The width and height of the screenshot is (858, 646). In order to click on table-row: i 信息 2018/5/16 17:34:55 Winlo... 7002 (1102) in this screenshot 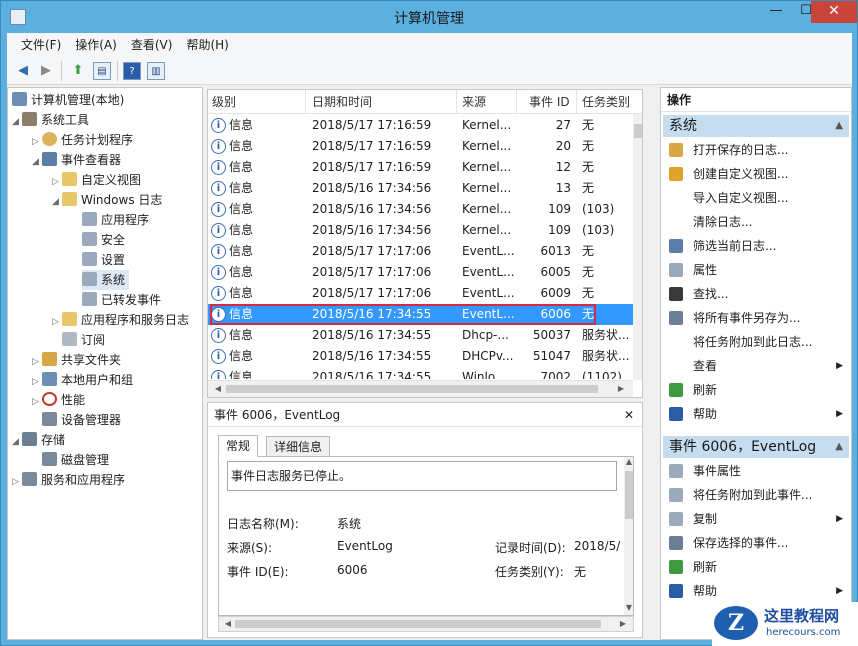, I will do `click(420, 373)`.